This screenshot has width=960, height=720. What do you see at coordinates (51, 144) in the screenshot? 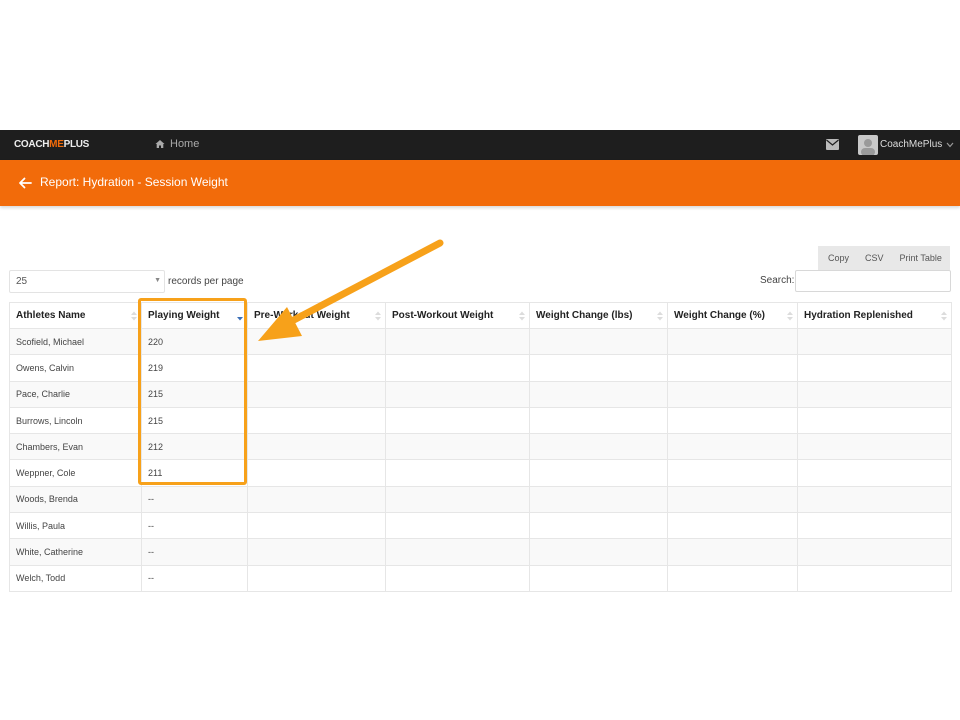
I see `app-logo: COACHMEPLUS` at bounding box center [51, 144].